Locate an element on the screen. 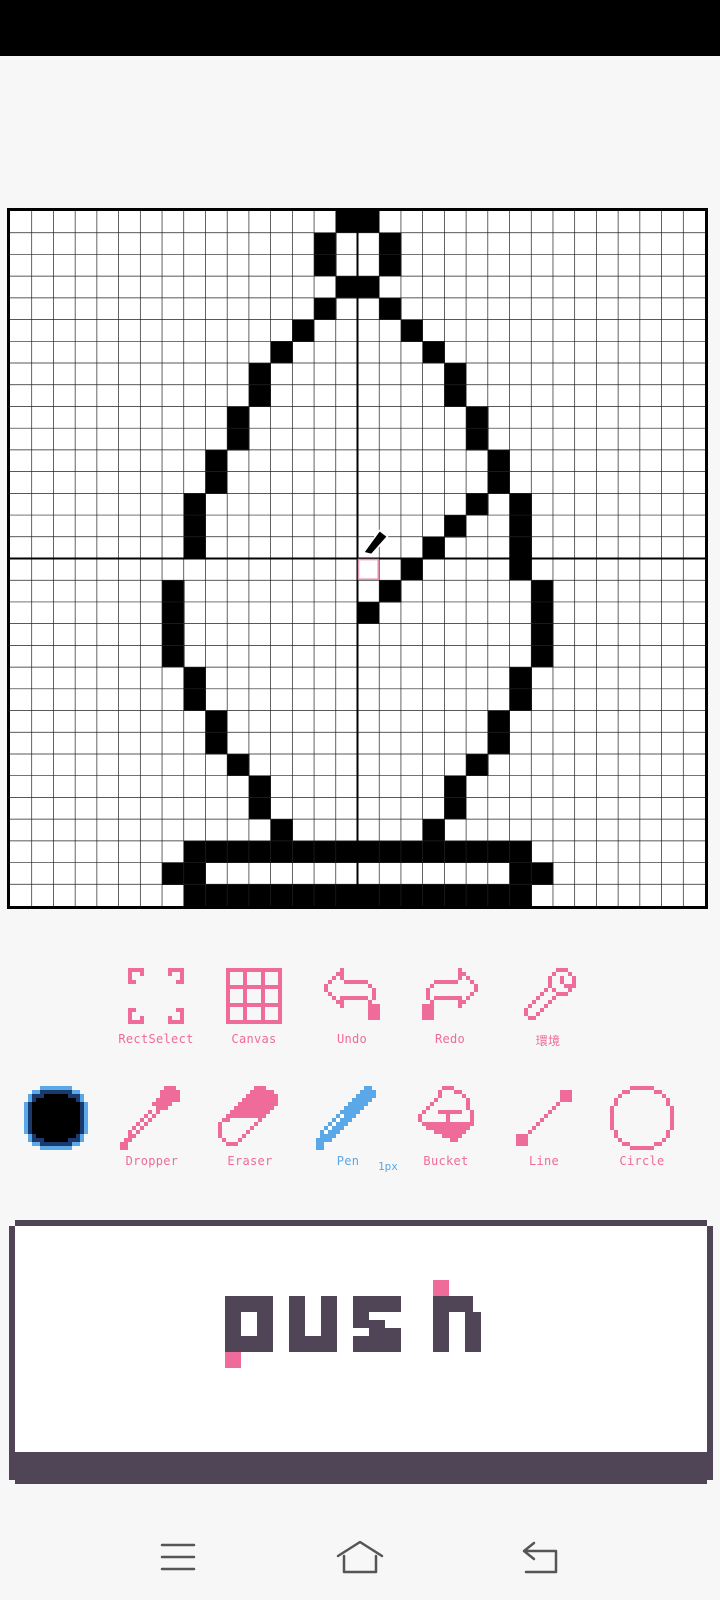 The width and height of the screenshot is (720, 1600). menu-icon is located at coordinates (178, 1557).